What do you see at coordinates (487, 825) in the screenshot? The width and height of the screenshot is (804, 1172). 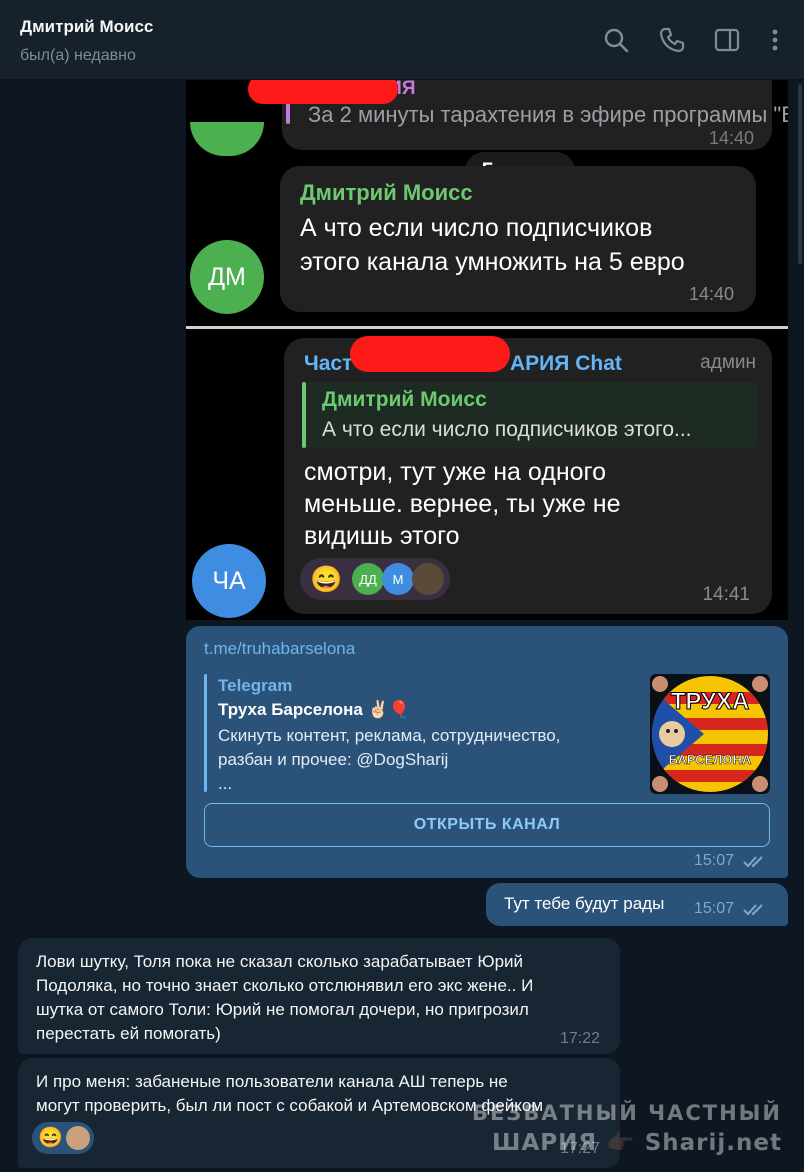 I see `open-channel-button: ОТКРЫТЬ КАНАЛ` at bounding box center [487, 825].